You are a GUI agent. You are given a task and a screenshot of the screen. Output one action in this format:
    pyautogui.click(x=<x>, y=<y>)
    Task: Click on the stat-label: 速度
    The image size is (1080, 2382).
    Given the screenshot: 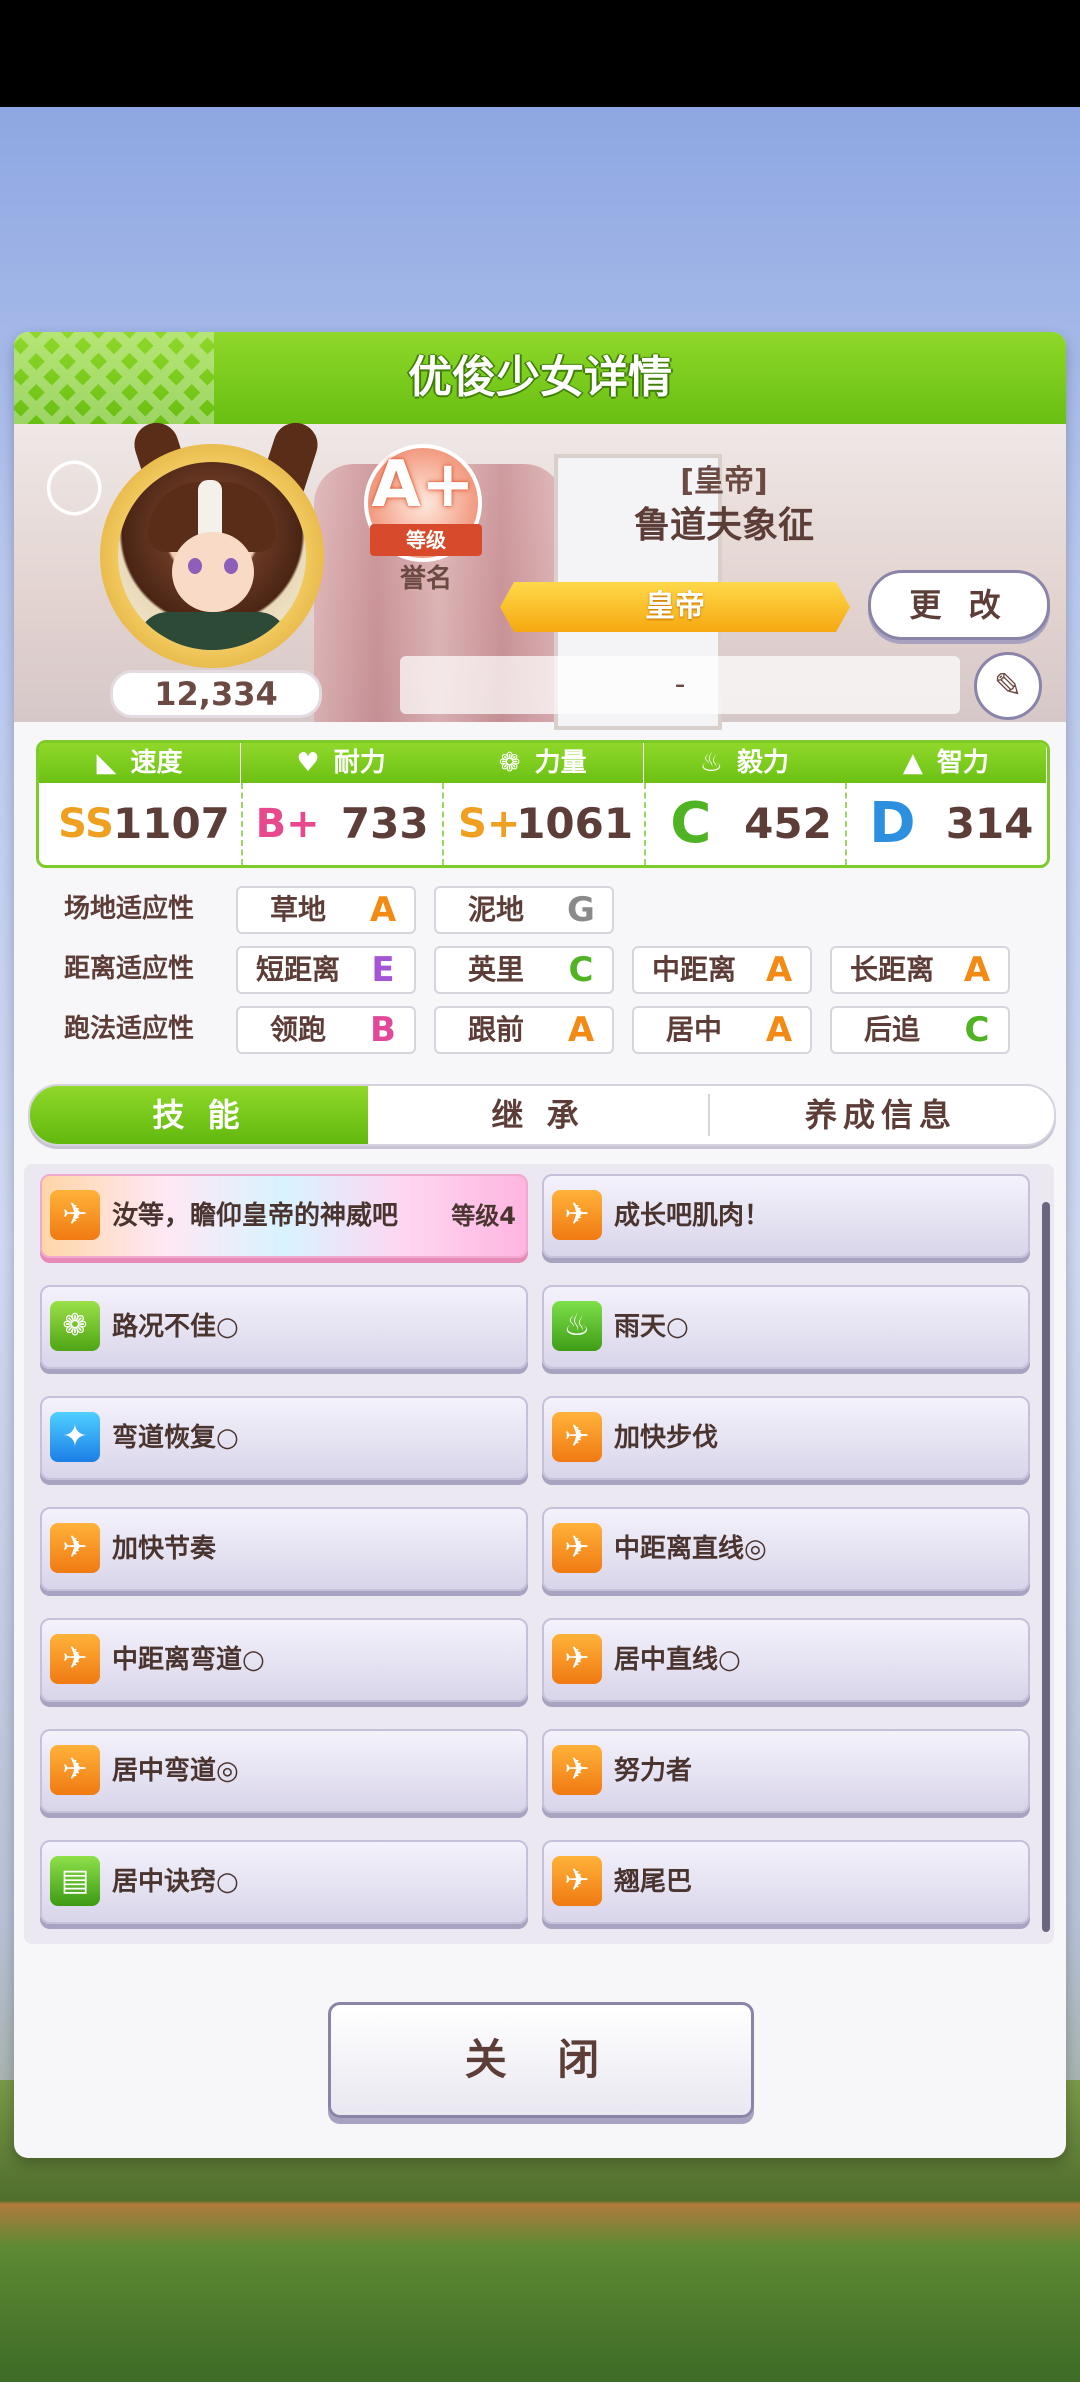 What is the action you would take?
    pyautogui.click(x=156, y=763)
    